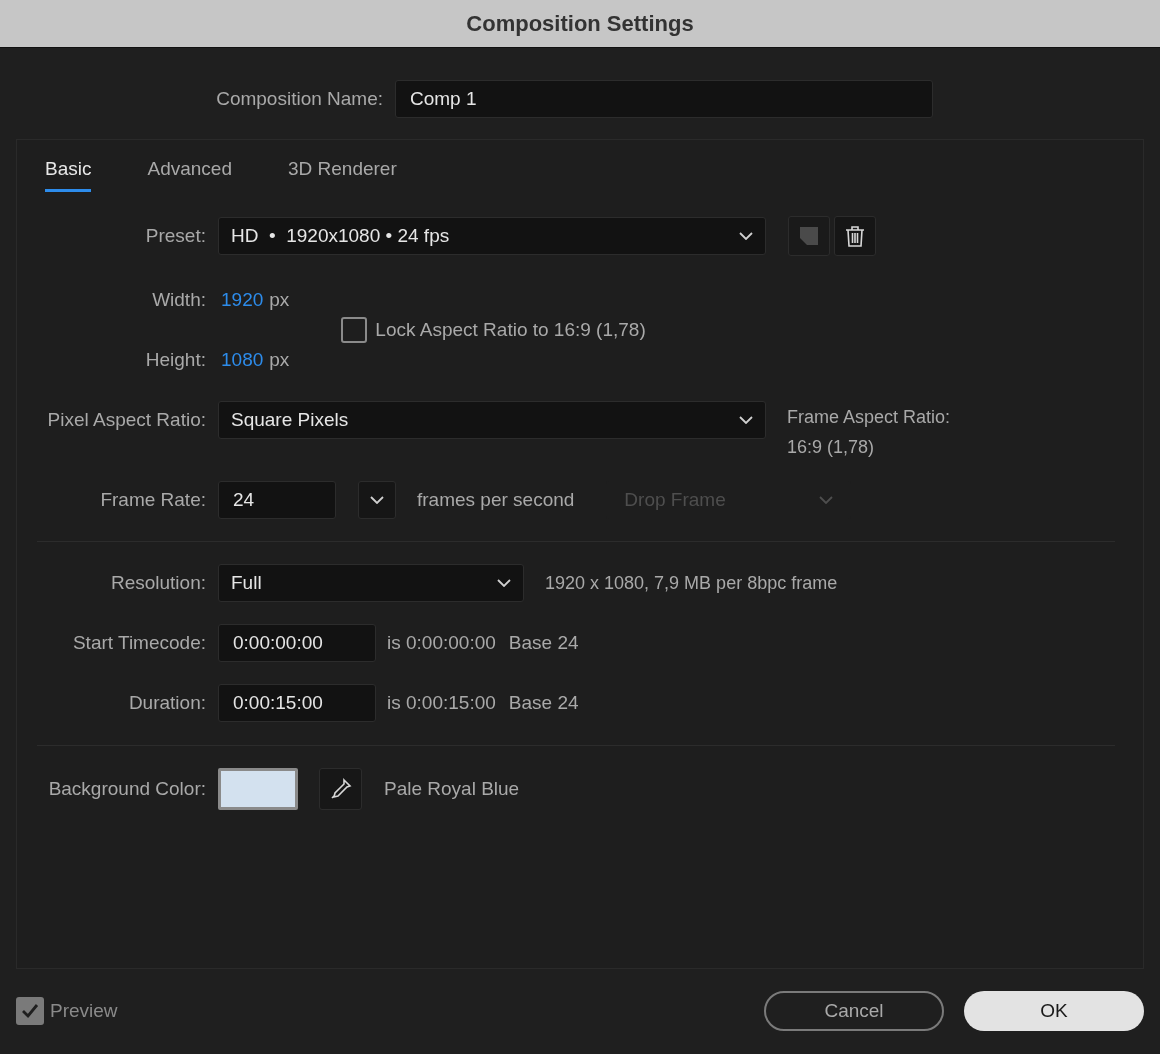 This screenshot has width=1160, height=1054. I want to click on lock-aspect-checkbox, so click(354, 330).